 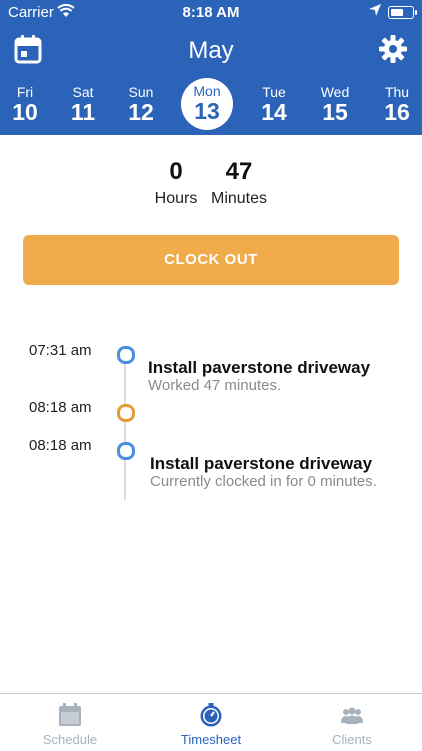 I want to click on hours-value: 0, so click(x=176, y=171).